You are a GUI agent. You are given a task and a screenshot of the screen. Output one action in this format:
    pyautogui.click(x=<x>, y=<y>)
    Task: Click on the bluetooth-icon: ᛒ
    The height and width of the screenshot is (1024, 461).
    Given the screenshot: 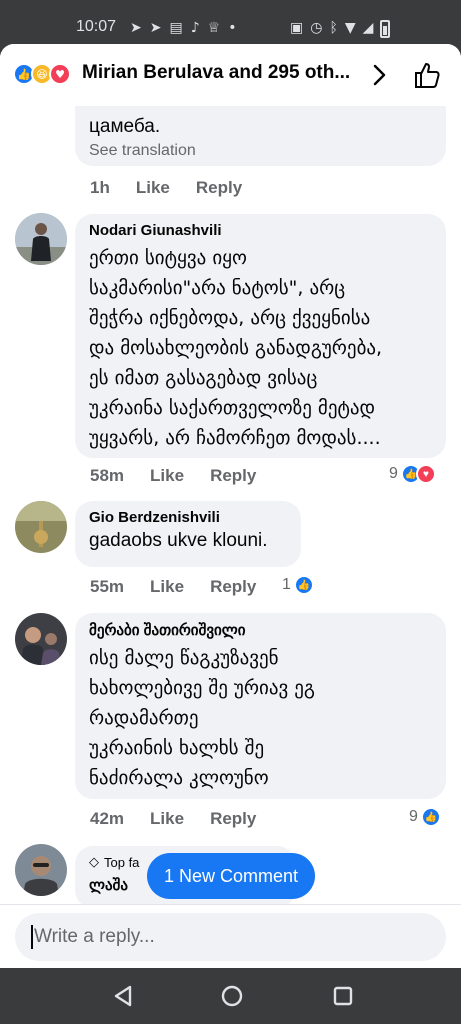 What is the action you would take?
    pyautogui.click(x=333, y=28)
    